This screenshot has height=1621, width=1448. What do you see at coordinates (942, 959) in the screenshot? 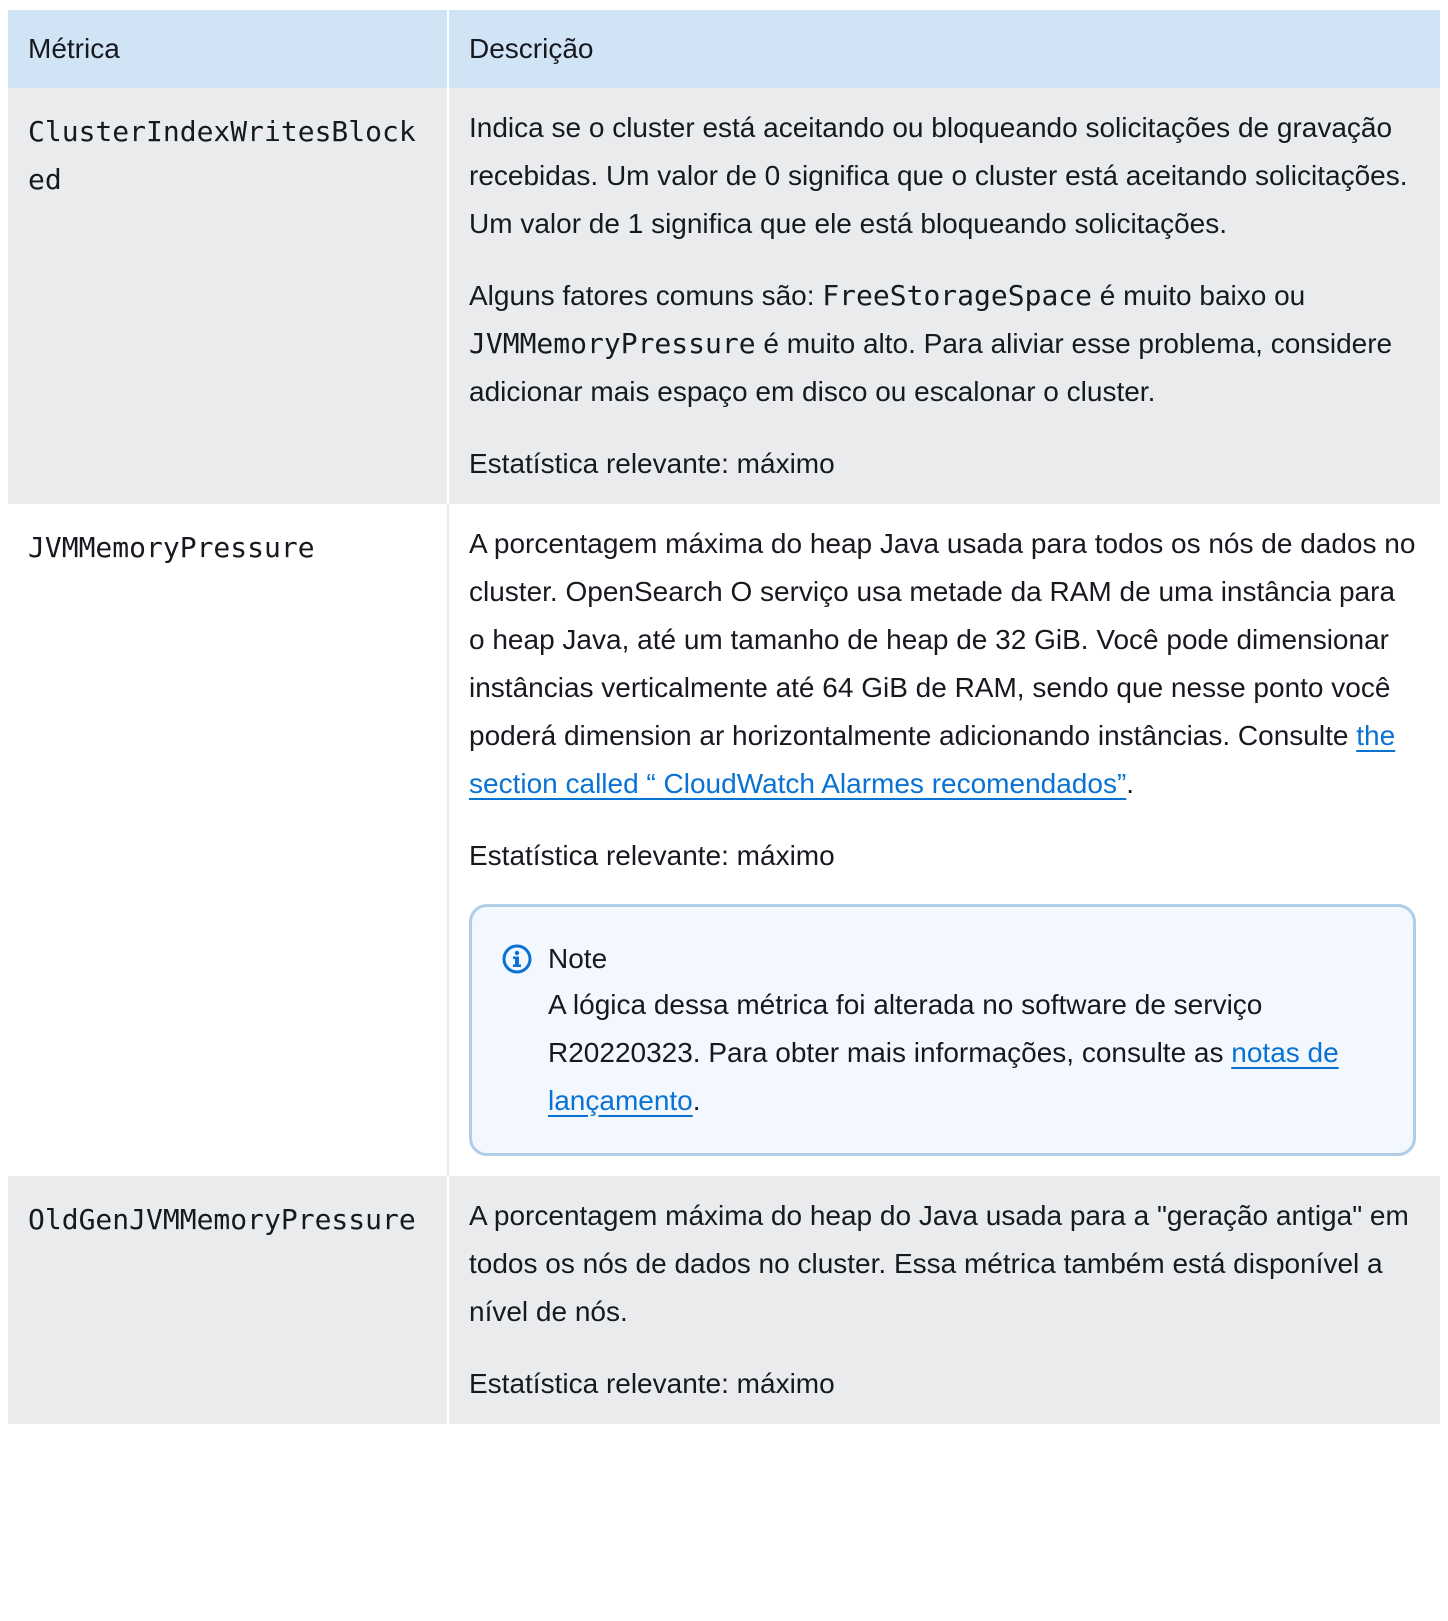
I see `note-header: Note` at bounding box center [942, 959].